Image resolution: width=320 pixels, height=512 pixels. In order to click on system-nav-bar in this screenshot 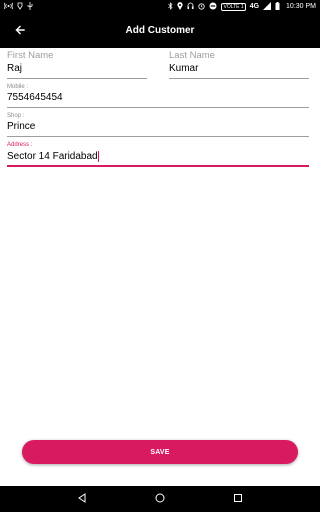, I will do `click(160, 499)`.